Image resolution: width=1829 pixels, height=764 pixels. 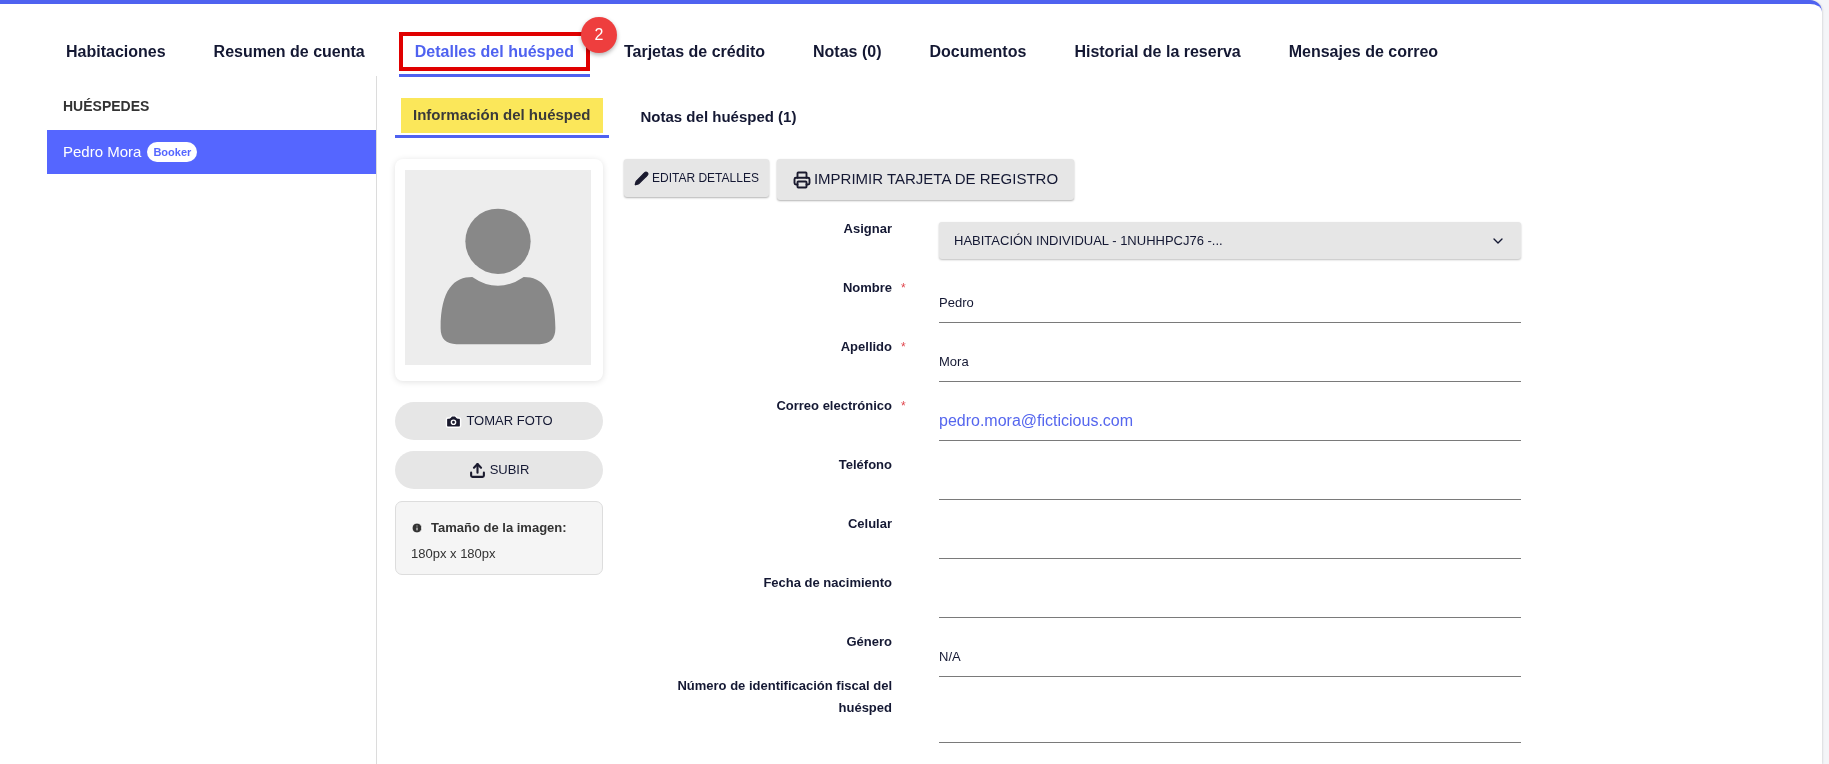 What do you see at coordinates (598, 35) in the screenshot?
I see `step-badge: 2` at bounding box center [598, 35].